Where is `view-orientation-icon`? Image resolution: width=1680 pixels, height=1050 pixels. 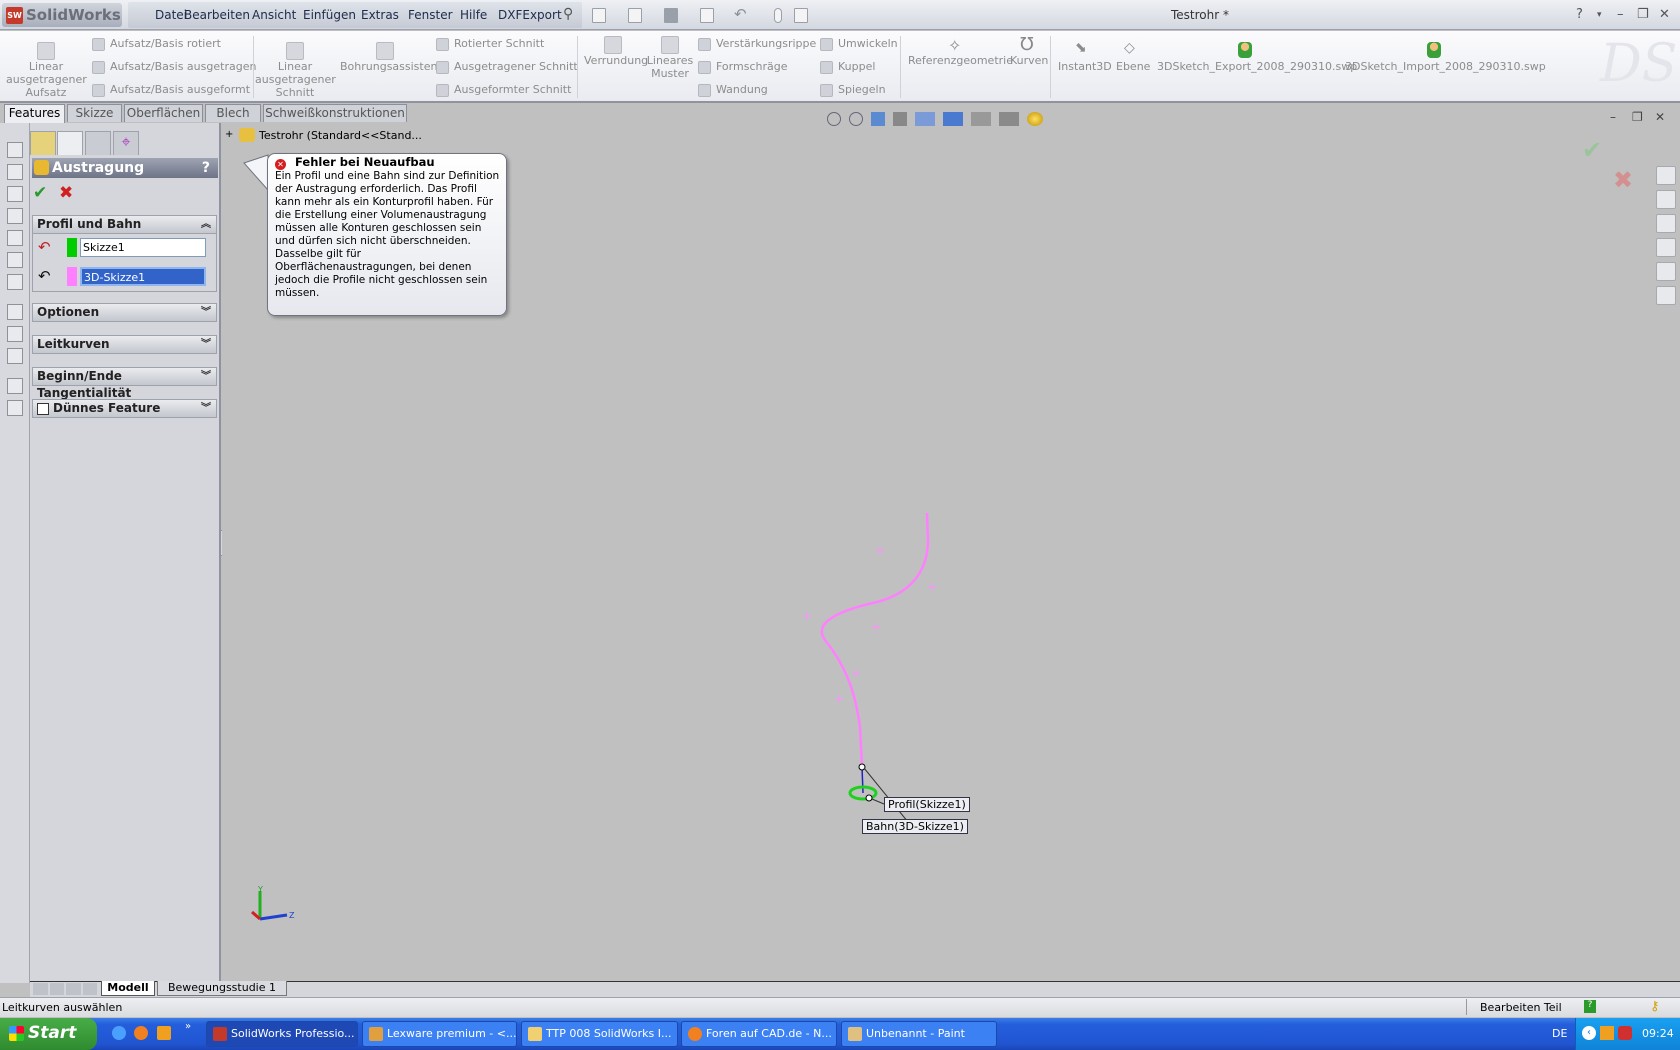 view-orientation-icon is located at coordinates (925, 119).